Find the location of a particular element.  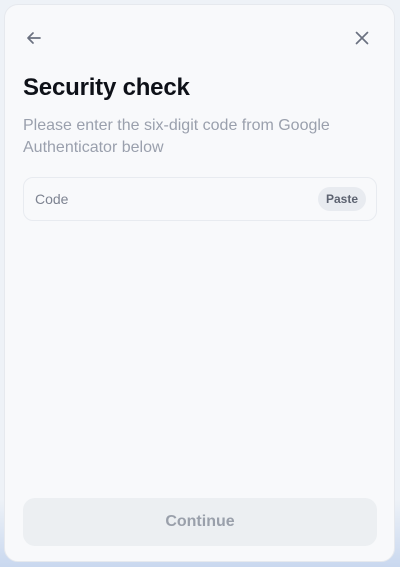

code-input is located at coordinates (164, 199).